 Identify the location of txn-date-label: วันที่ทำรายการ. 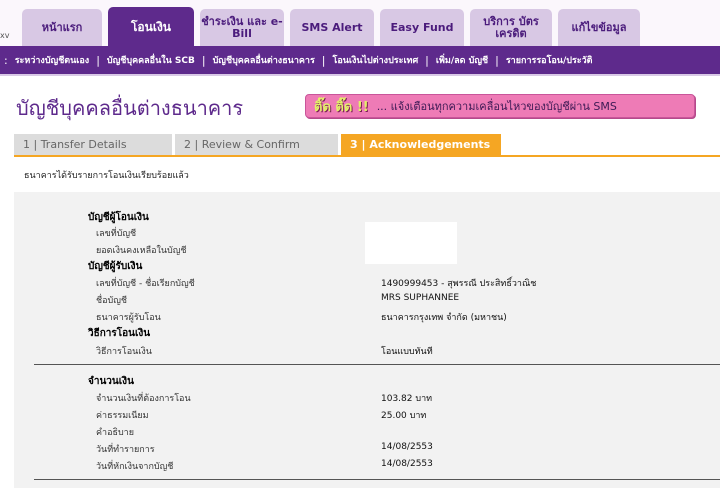
(125, 450).